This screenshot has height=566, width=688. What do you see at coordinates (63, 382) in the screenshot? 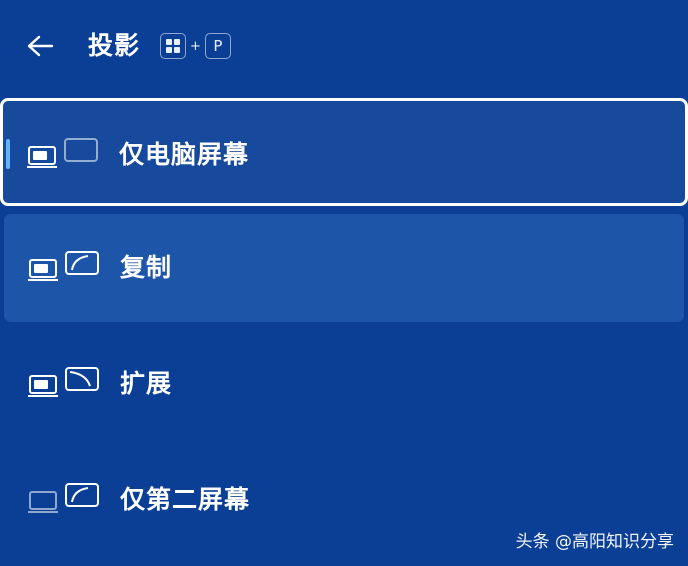
I see `extend-icon` at bounding box center [63, 382].